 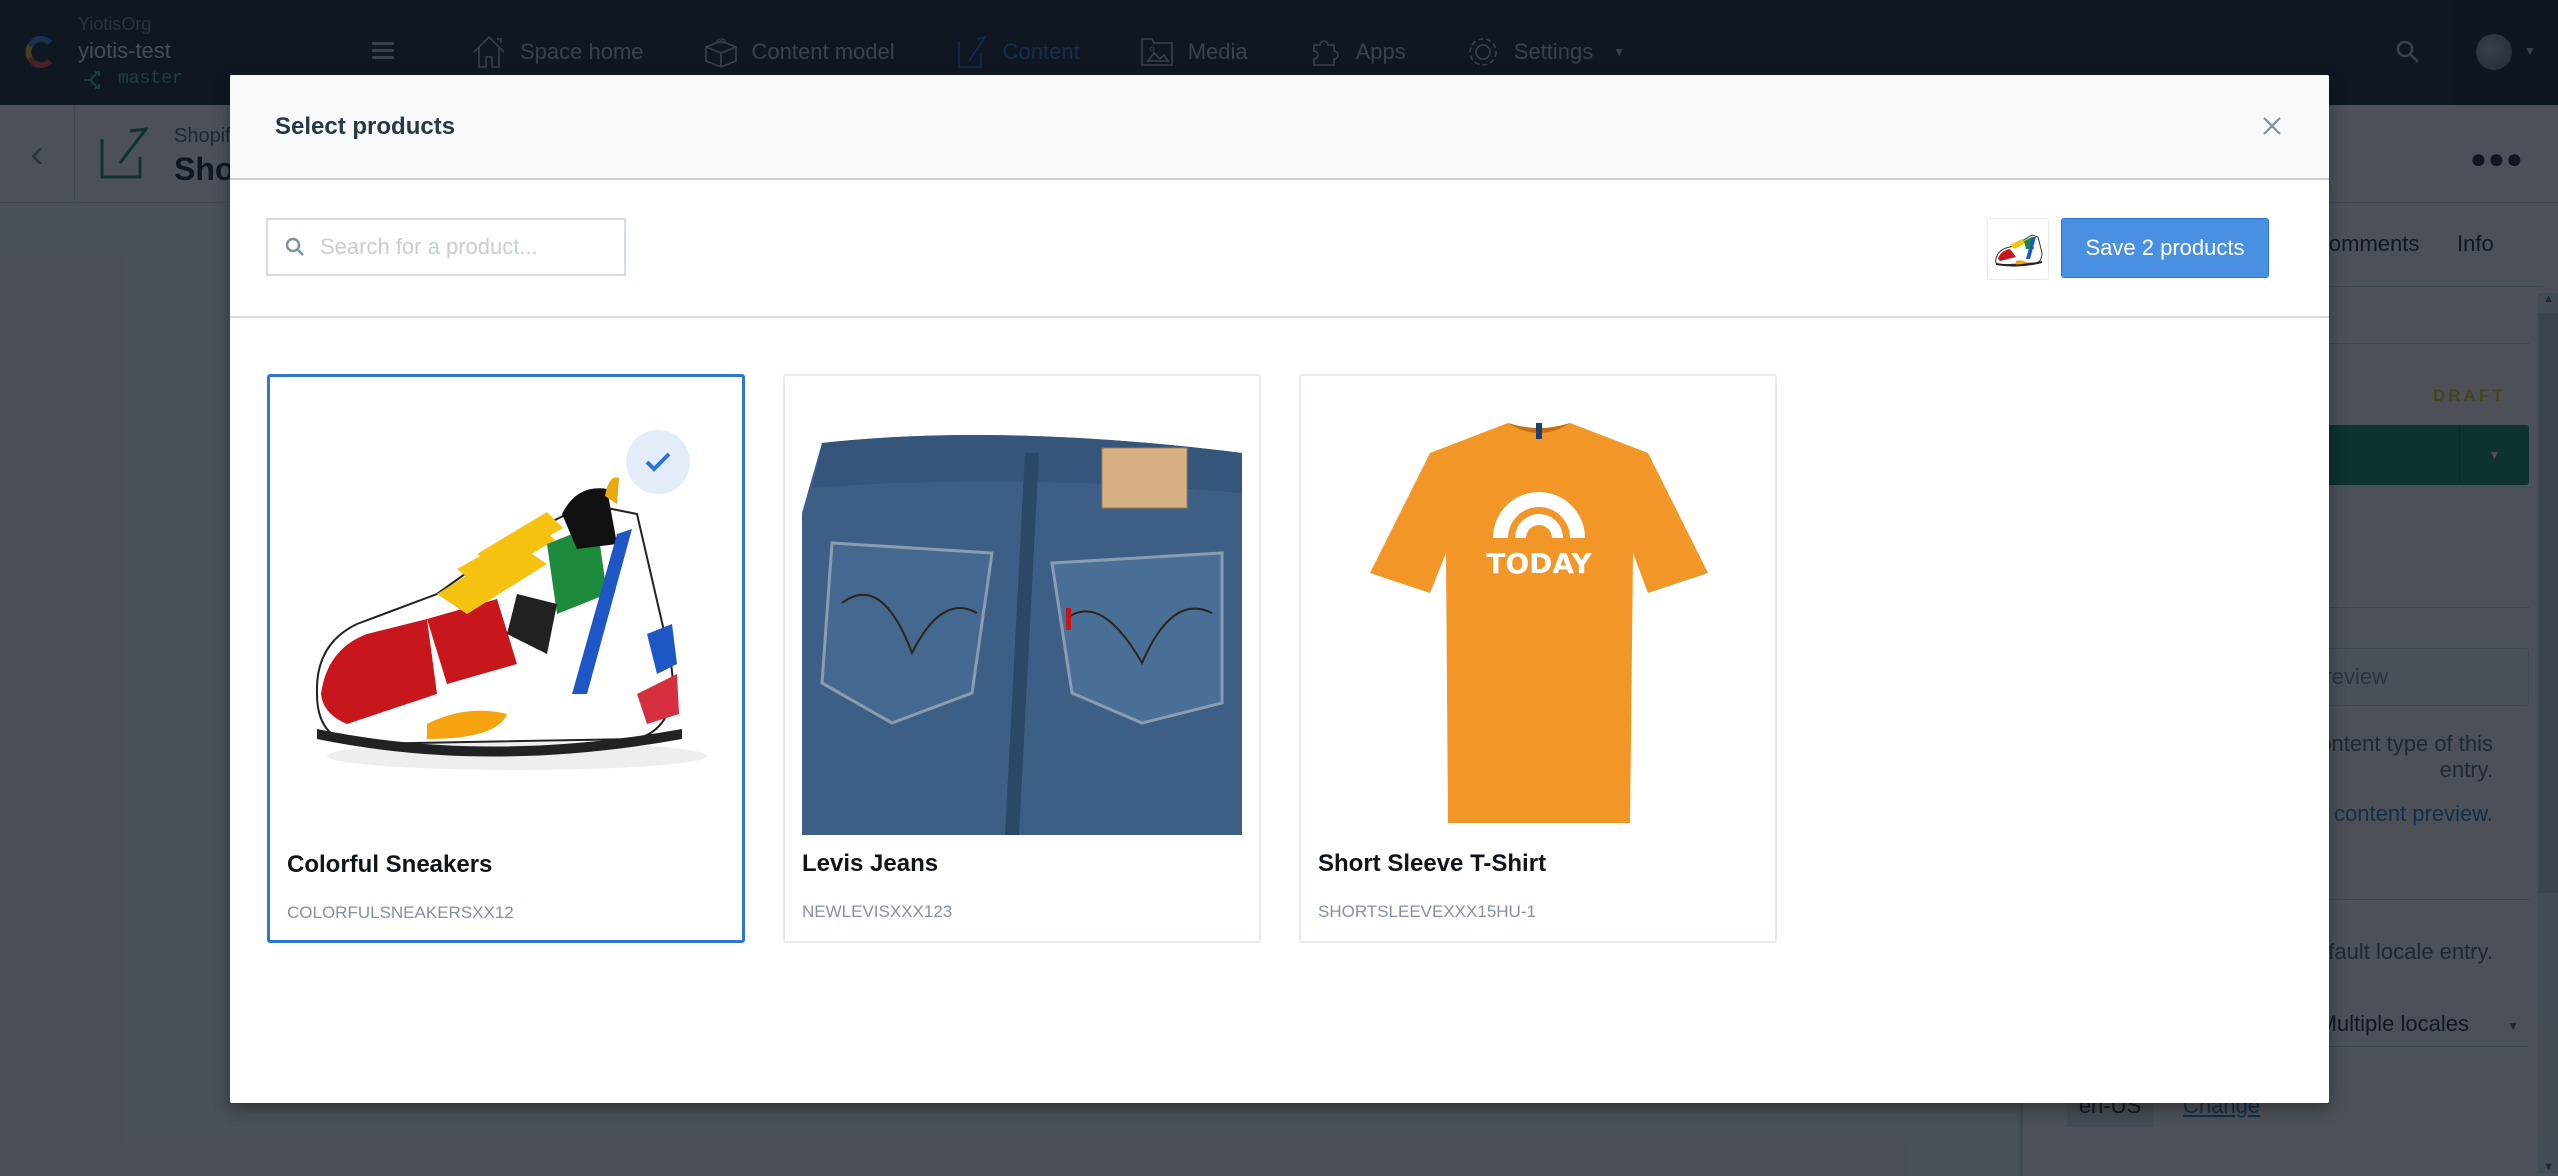 I want to click on selected-product-thumbnail, so click(x=2018, y=249).